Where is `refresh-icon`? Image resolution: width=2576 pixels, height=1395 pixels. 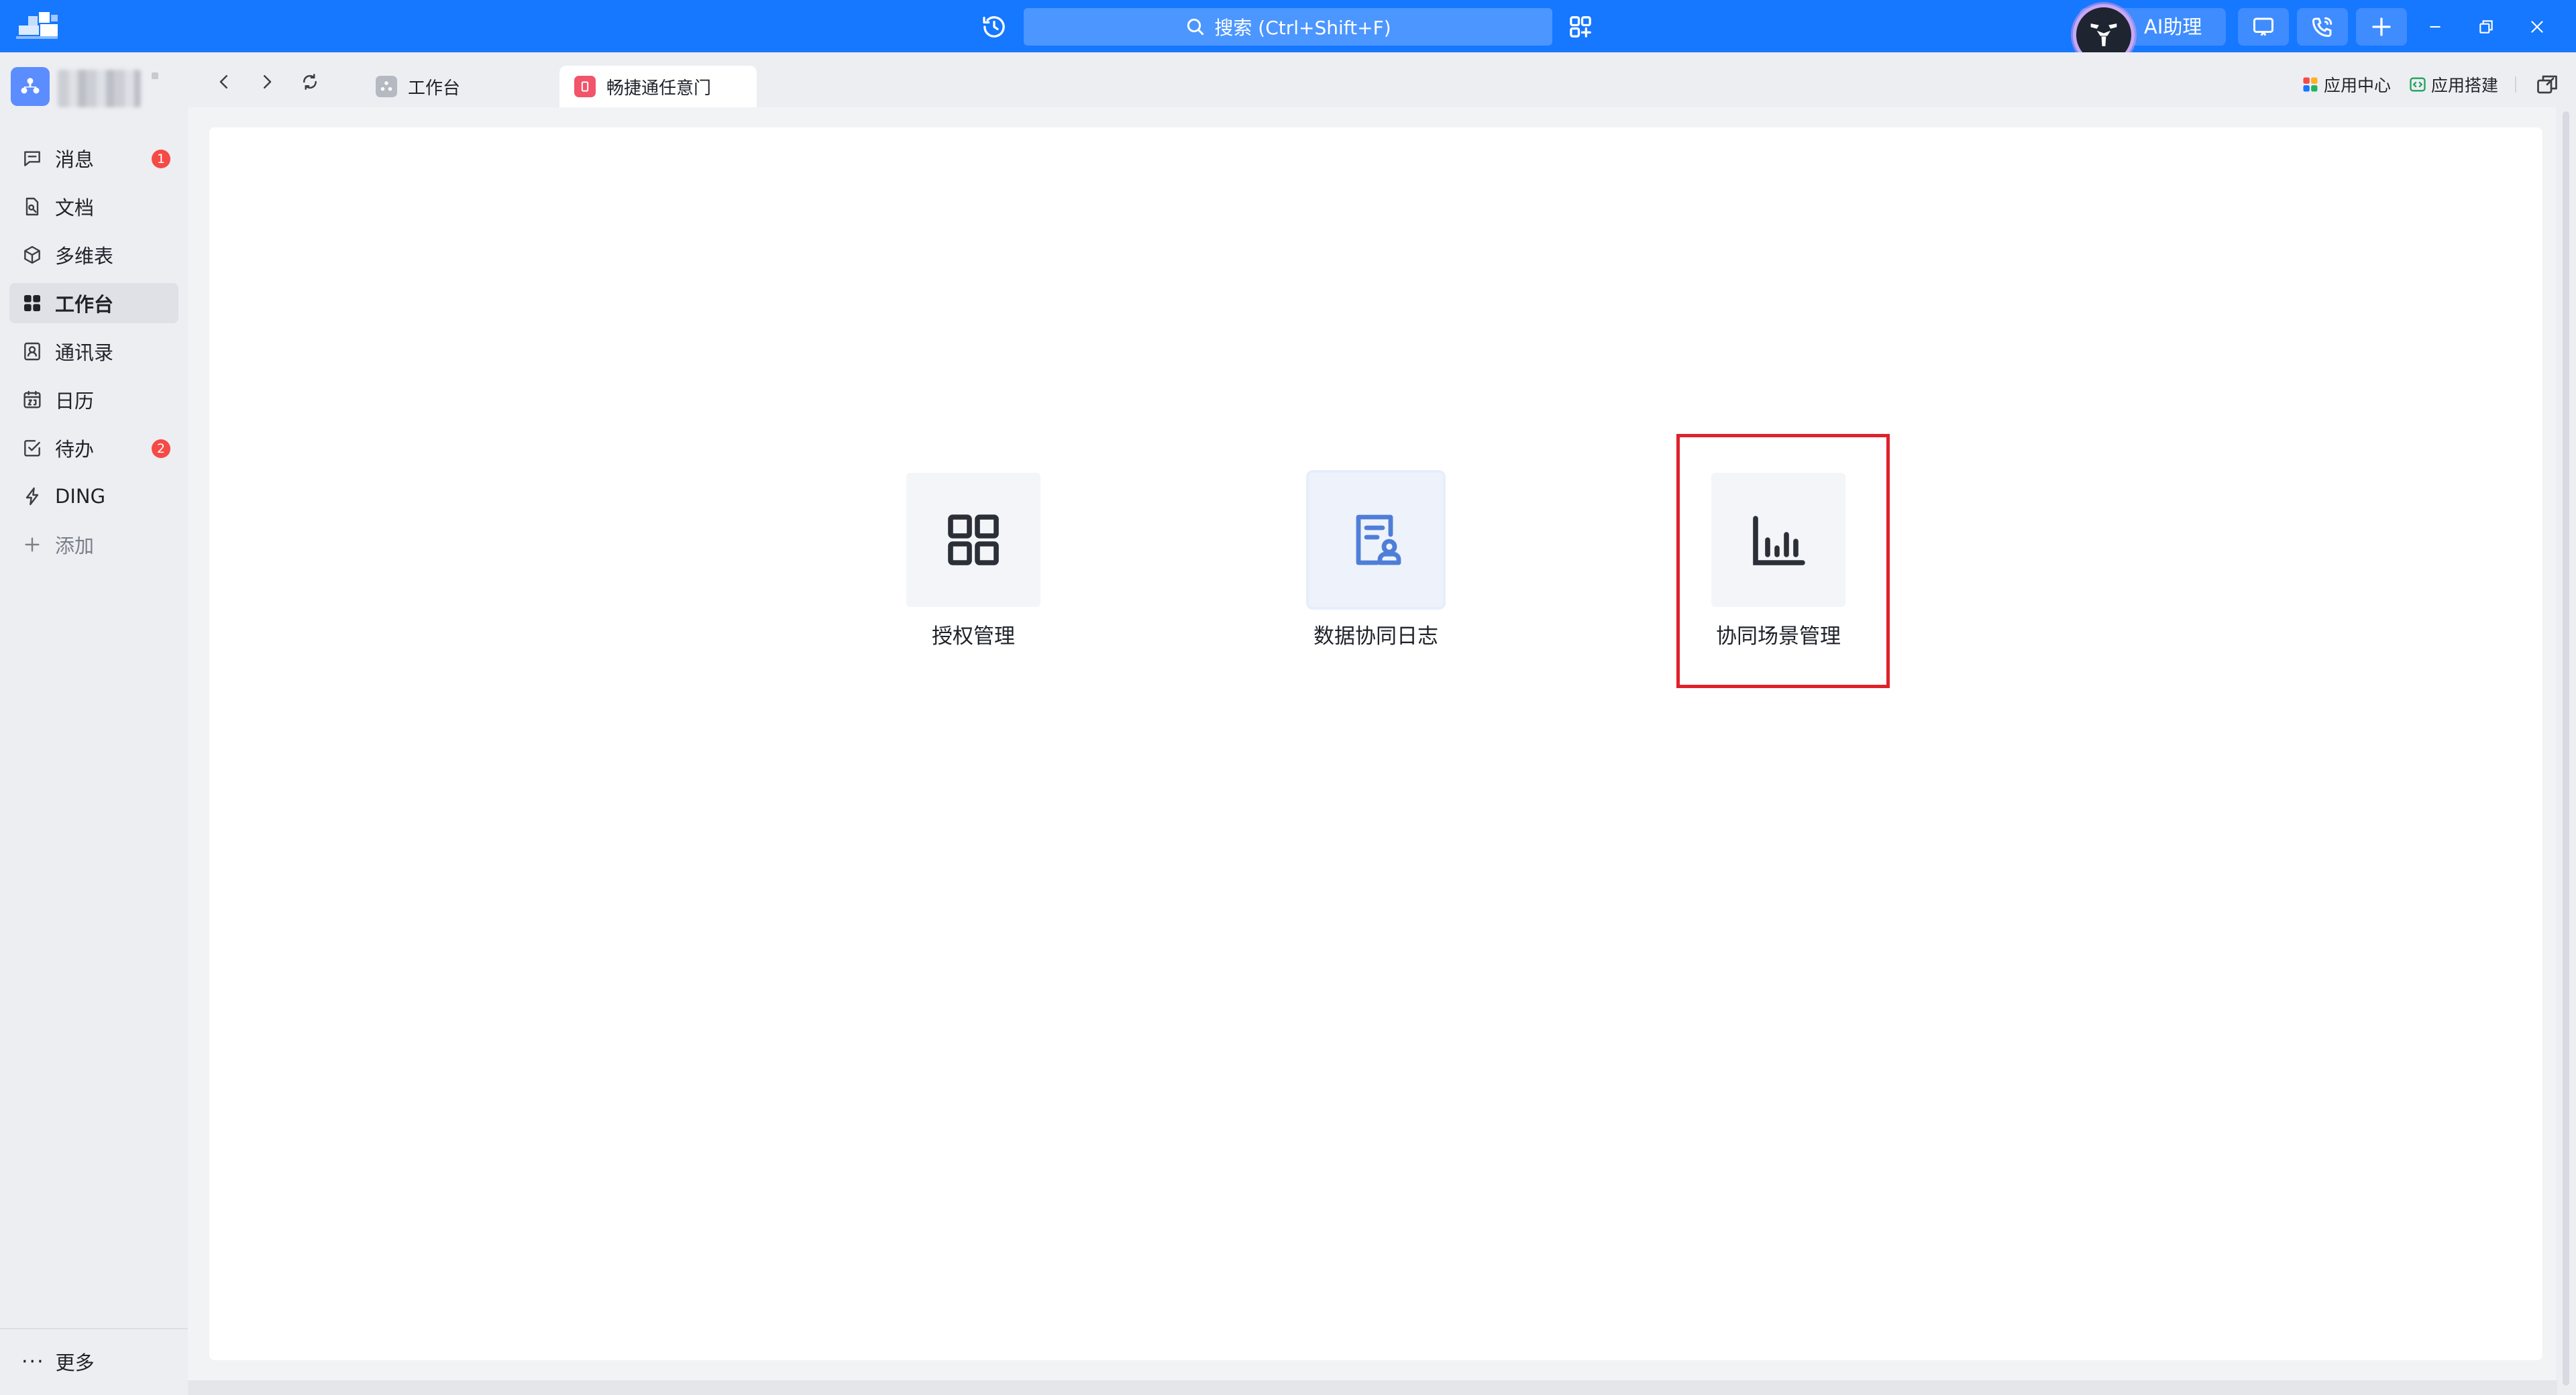
refresh-icon is located at coordinates (310, 82).